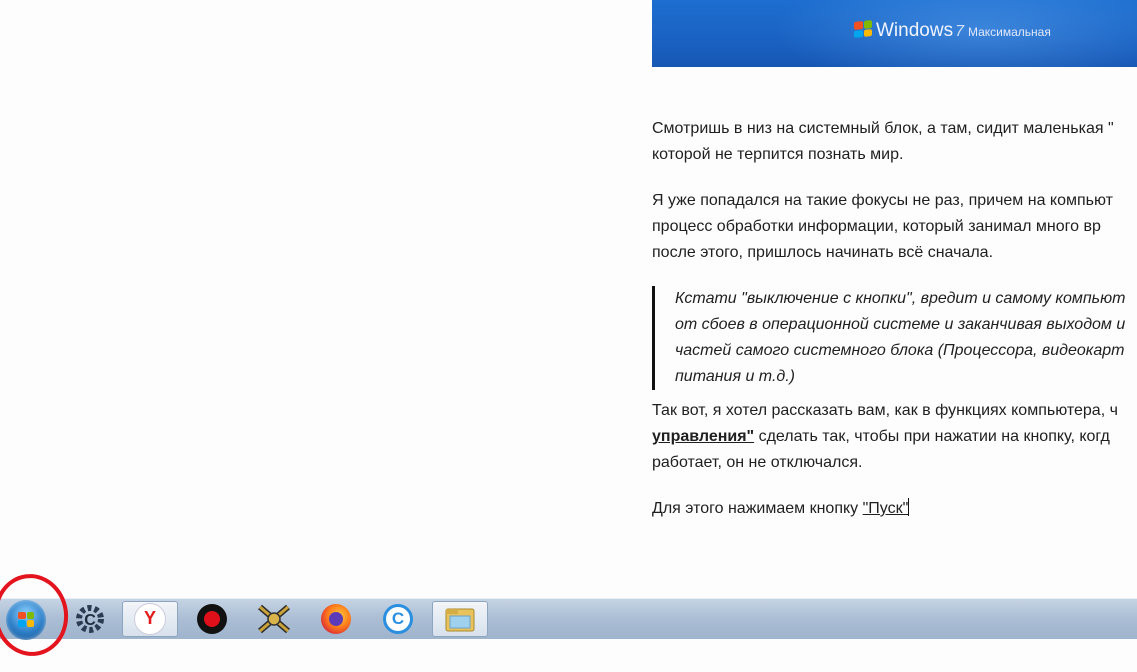 Image resolution: width=1137 pixels, height=672 pixels. I want to click on taskbar-explorer, so click(460, 619).